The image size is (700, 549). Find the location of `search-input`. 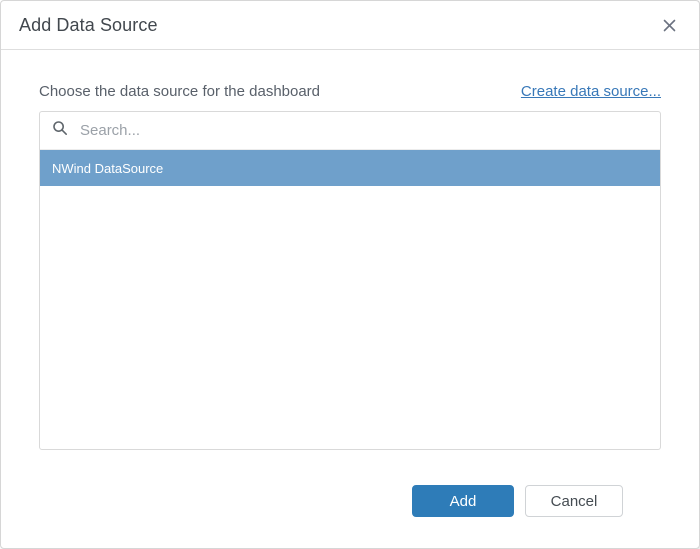

search-input is located at coordinates (363, 130).